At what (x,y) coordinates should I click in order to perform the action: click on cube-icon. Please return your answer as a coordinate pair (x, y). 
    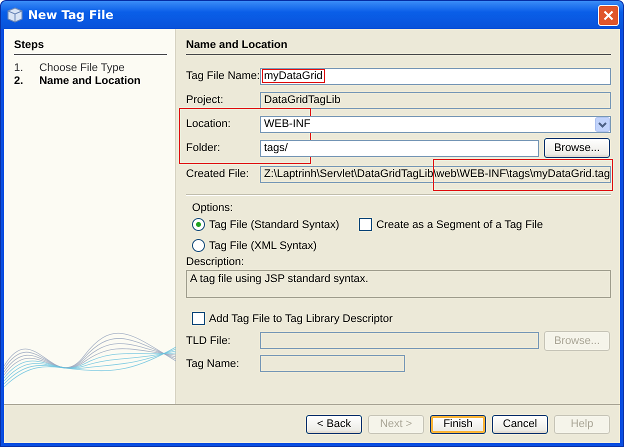
    Looking at the image, I should click on (15, 15).